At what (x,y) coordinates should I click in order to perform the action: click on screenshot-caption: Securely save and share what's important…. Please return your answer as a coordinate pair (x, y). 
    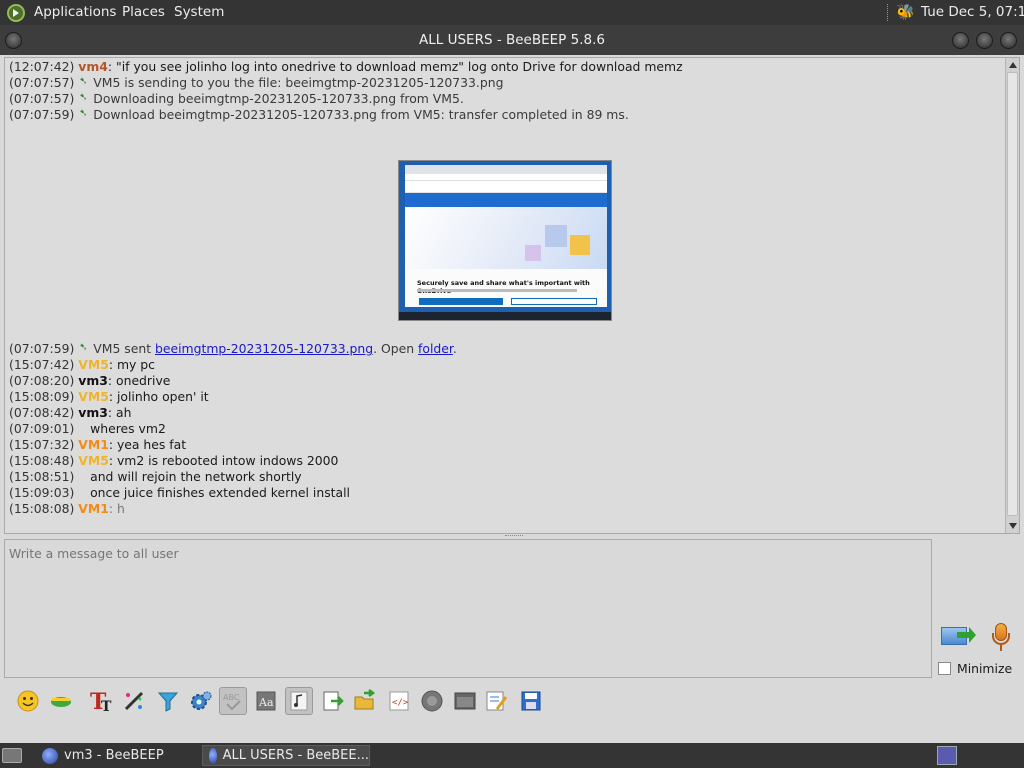
    Looking at the image, I should click on (503, 287).